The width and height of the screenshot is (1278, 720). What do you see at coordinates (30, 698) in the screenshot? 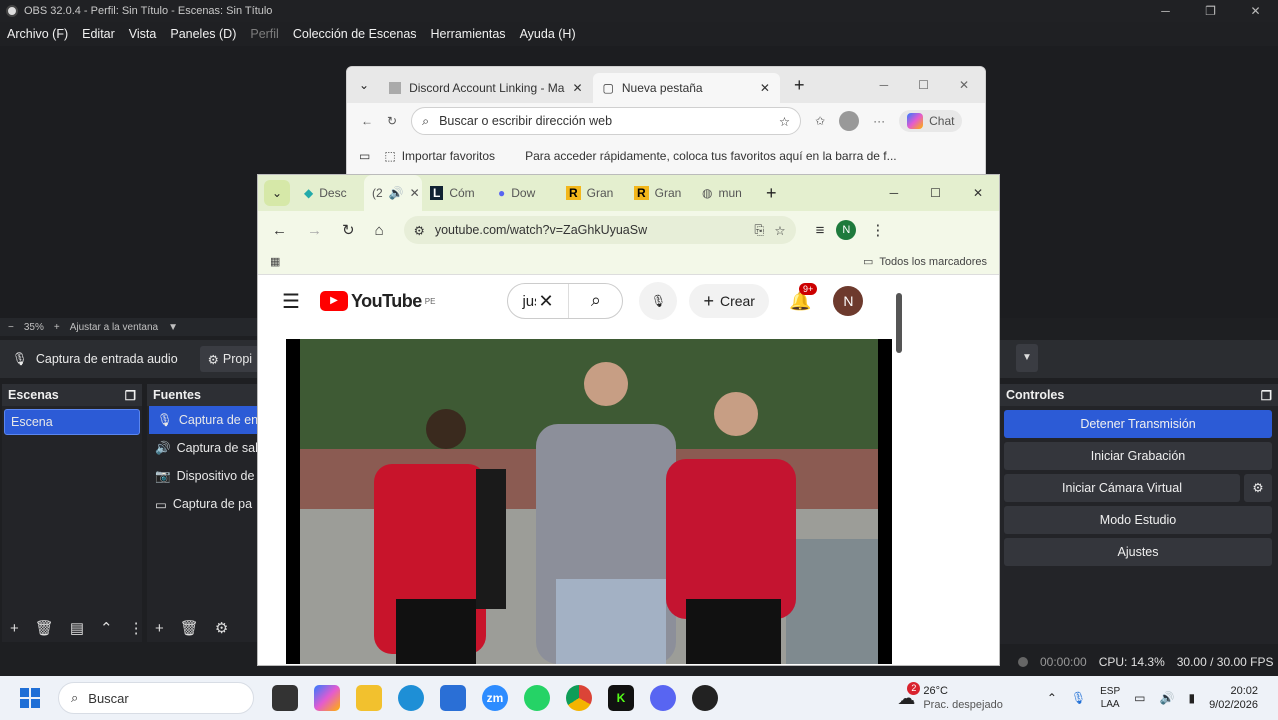
I see `windows-start-icon` at bounding box center [30, 698].